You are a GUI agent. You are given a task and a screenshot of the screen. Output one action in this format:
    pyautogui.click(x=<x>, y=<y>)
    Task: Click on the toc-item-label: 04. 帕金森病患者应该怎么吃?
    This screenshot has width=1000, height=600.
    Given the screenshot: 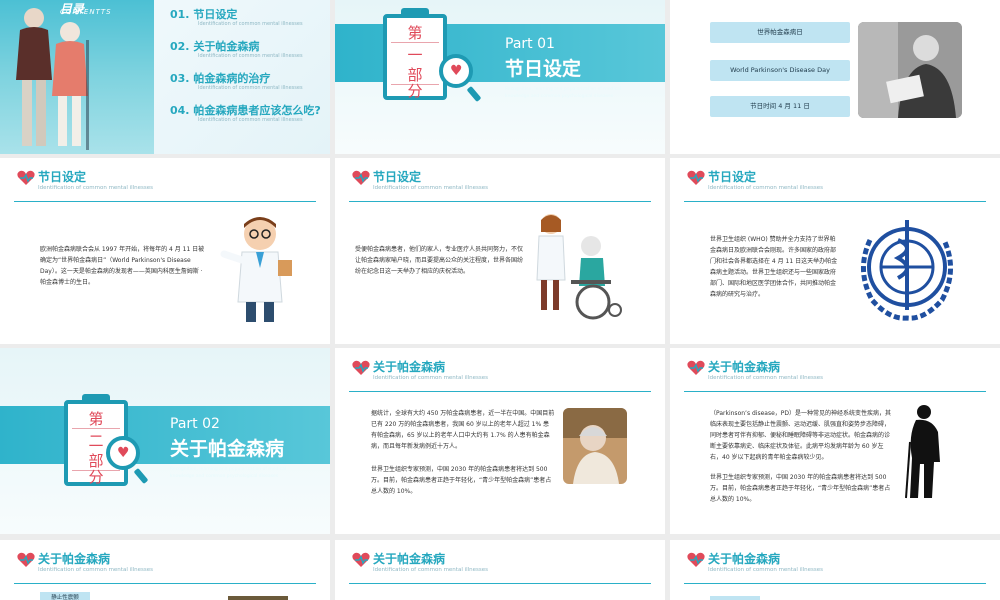 What is the action you would take?
    pyautogui.click(x=245, y=110)
    